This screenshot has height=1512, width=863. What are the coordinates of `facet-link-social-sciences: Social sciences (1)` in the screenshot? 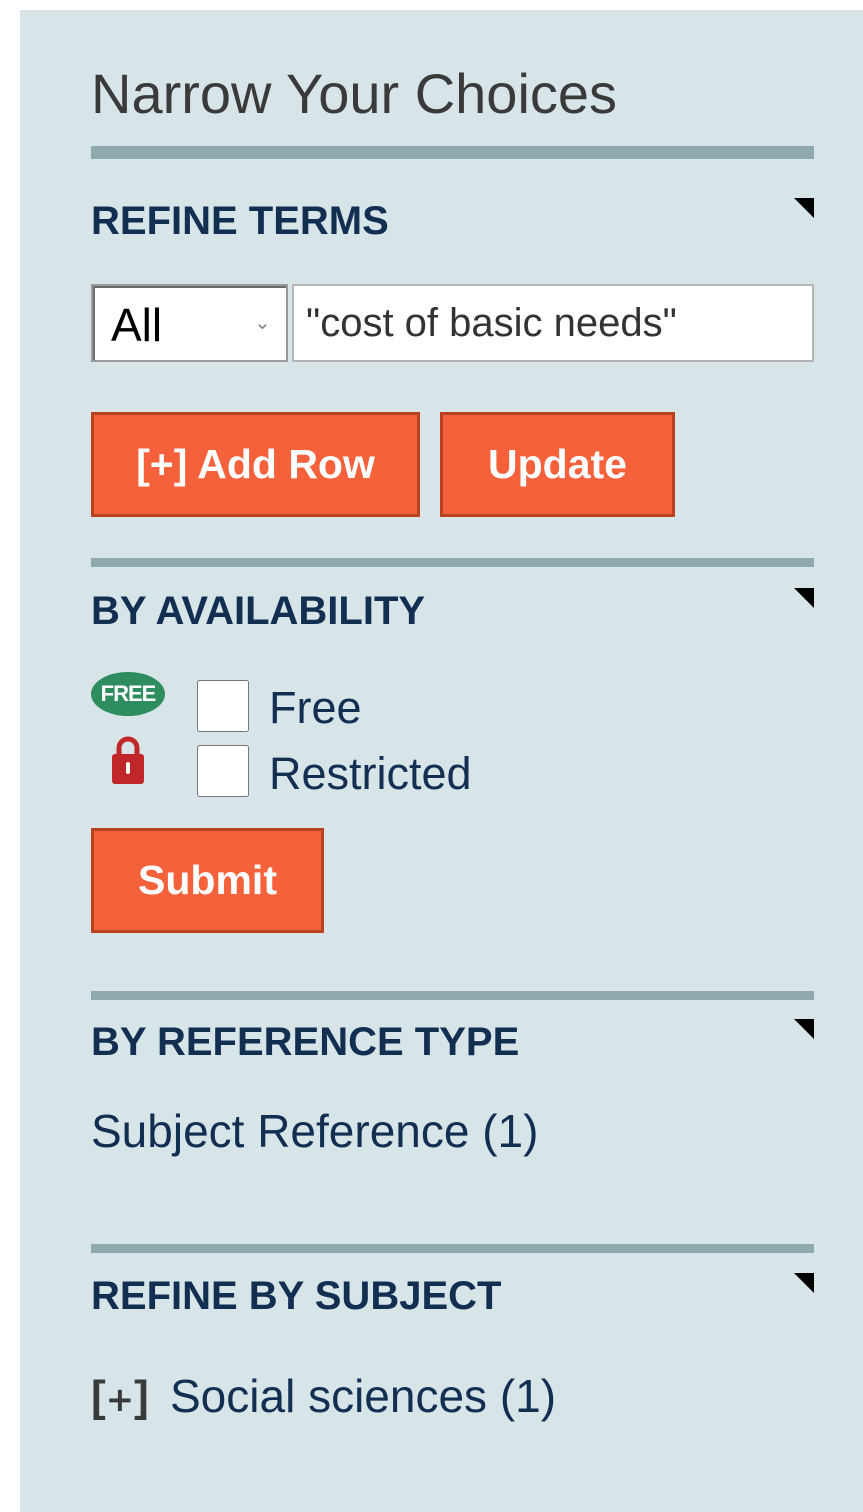 It's located at (363, 1396).